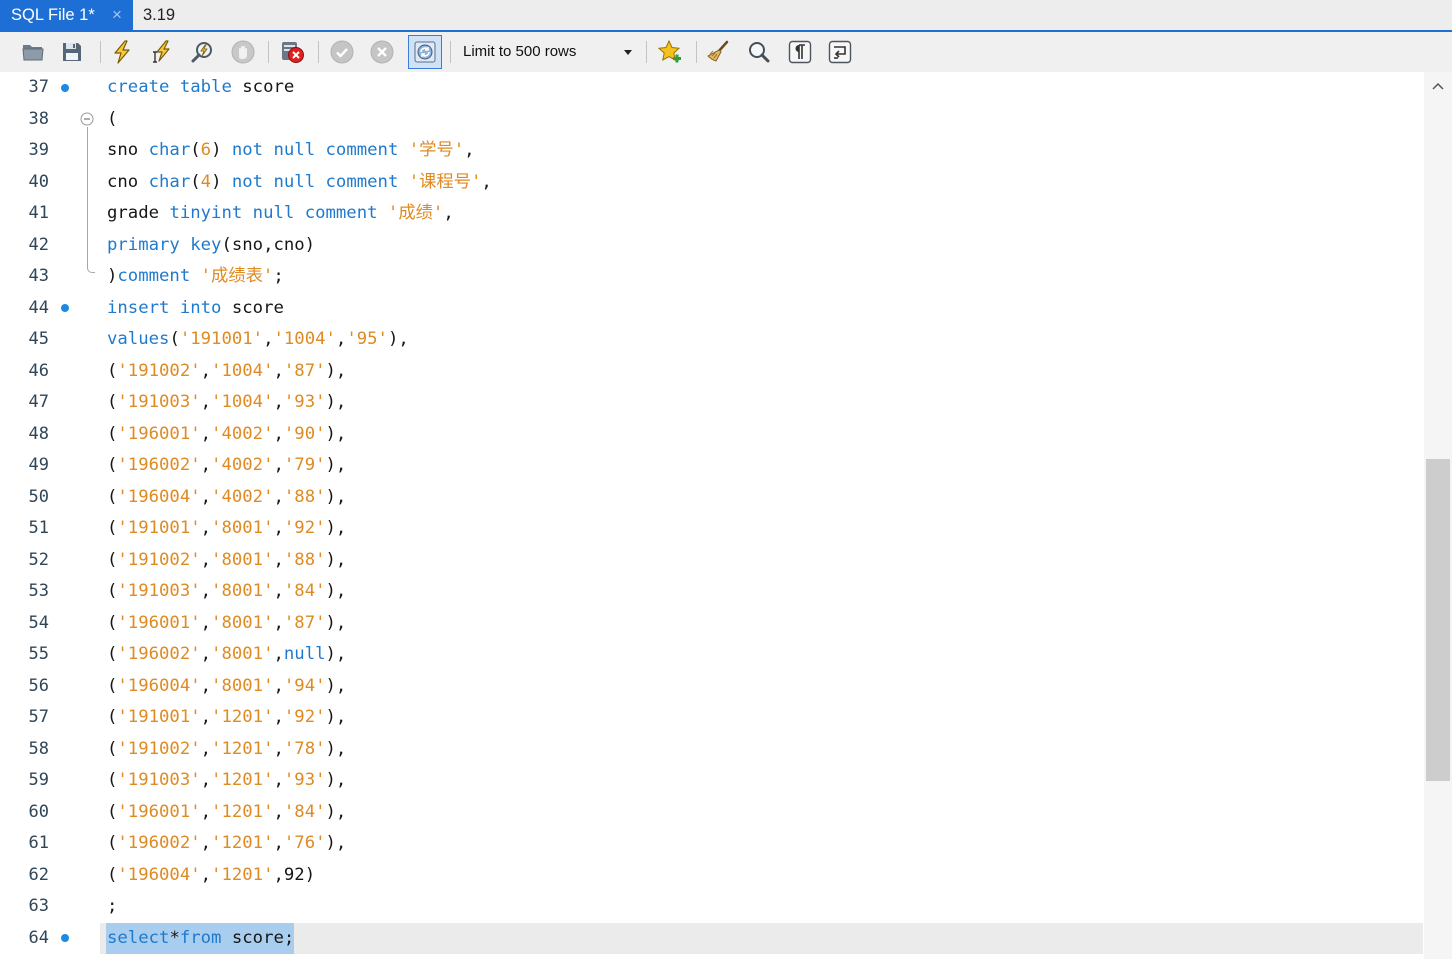 The width and height of the screenshot is (1452, 959). I want to click on code-token-punctuation: ,92), so click(294, 874).